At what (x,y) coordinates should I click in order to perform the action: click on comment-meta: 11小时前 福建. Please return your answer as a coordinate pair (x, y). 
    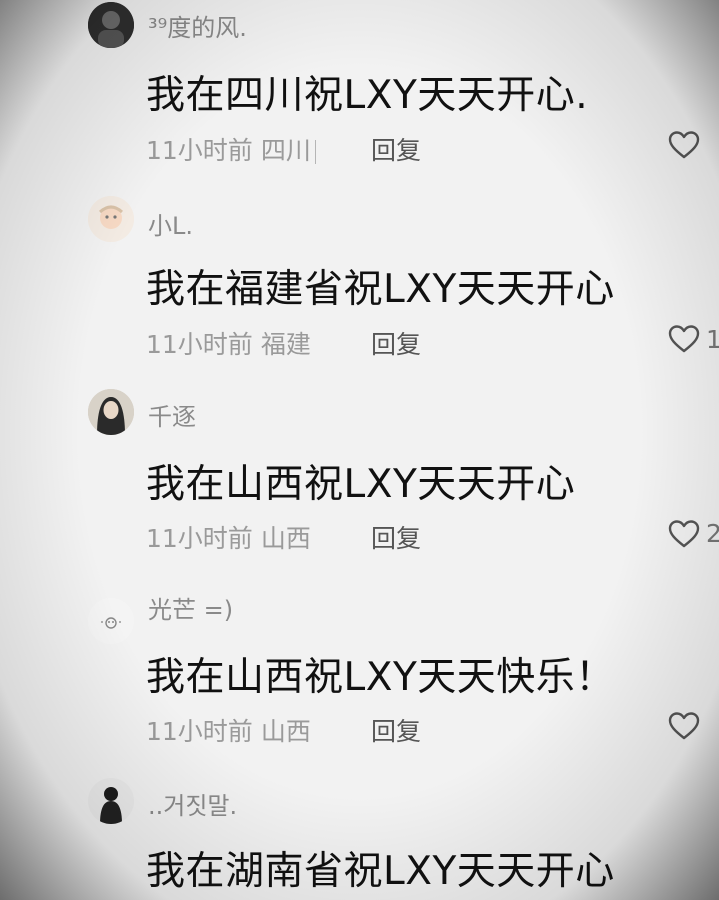
    Looking at the image, I should click on (228, 343).